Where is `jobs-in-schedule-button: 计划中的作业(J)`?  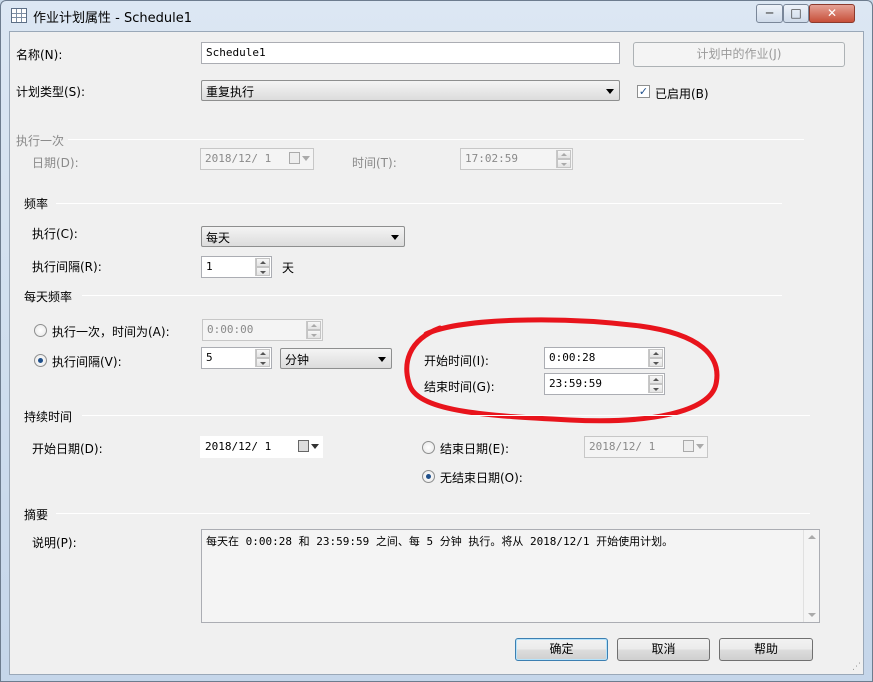
jobs-in-schedule-button: 计划中的作业(J) is located at coordinates (739, 54).